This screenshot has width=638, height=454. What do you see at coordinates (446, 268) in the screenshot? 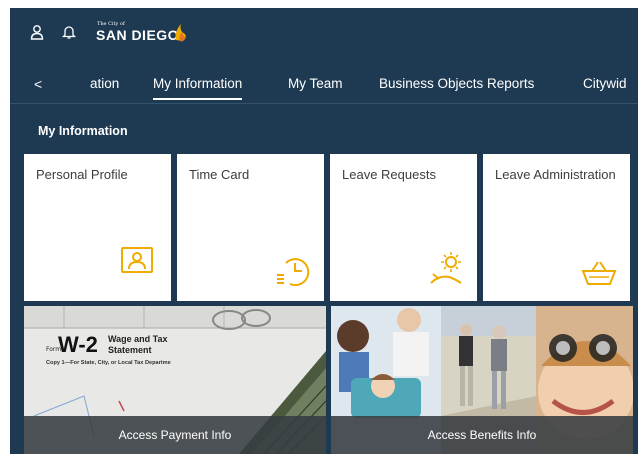
I see `beach-sun-icon` at bounding box center [446, 268].